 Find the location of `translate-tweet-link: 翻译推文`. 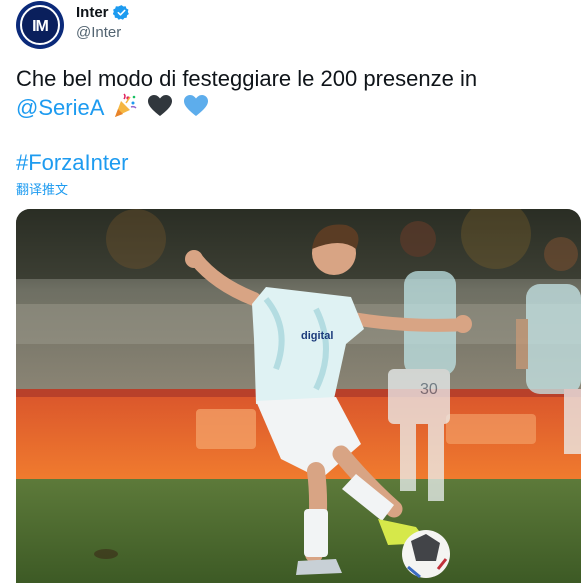

translate-tweet-link: 翻译推文 is located at coordinates (42, 188).